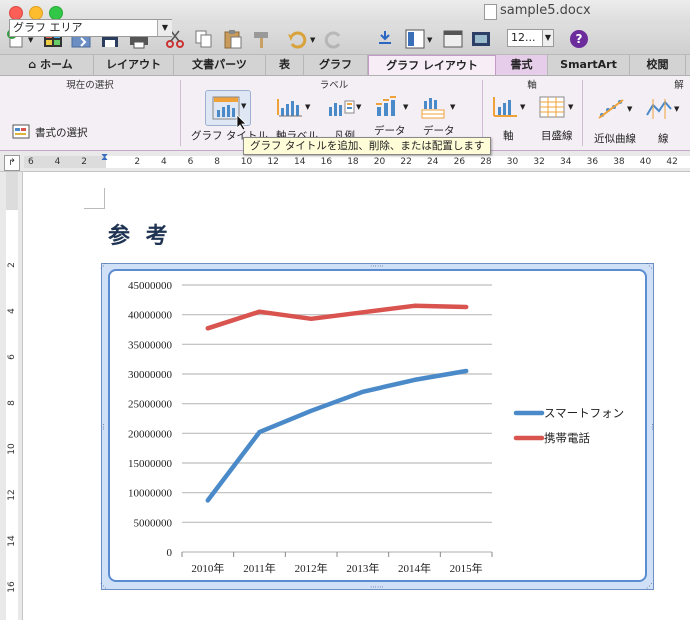 This screenshot has width=690, height=620. I want to click on tab-smartart: SmartArt, so click(589, 65).